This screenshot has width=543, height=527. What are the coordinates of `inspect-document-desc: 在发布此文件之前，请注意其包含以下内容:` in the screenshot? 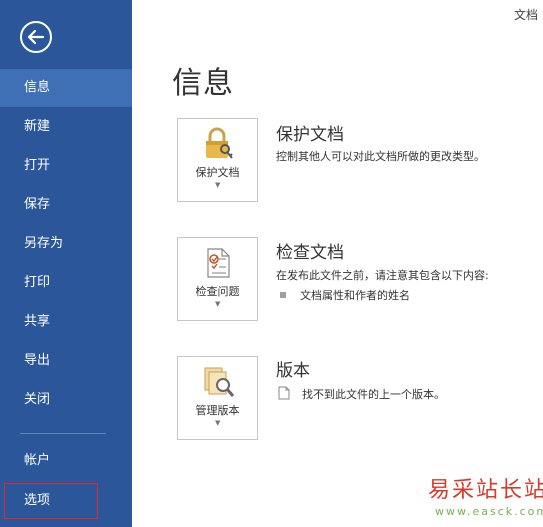 It's located at (382, 275).